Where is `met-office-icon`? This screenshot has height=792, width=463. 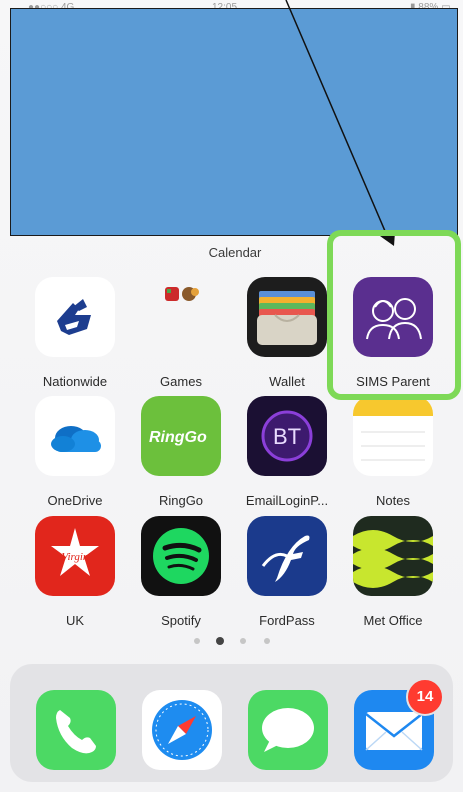 met-office-icon is located at coordinates (393, 556).